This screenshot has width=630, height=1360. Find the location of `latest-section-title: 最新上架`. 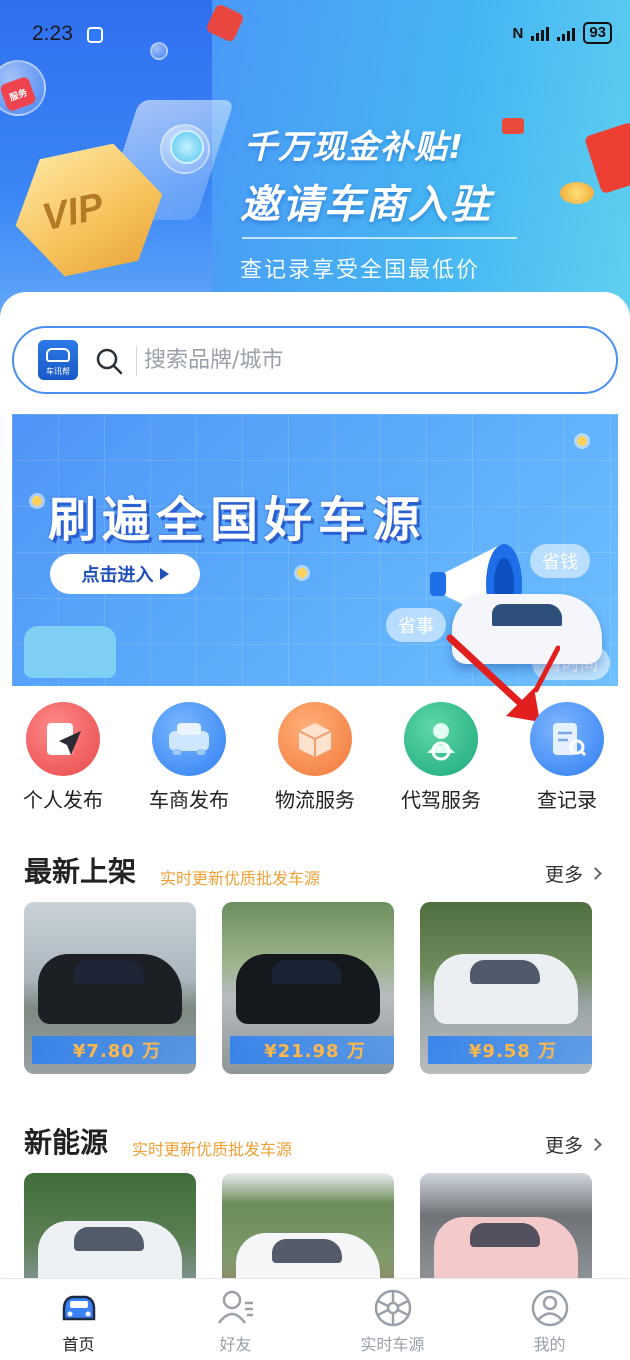

latest-section-title: 最新上架 is located at coordinates (80, 871).